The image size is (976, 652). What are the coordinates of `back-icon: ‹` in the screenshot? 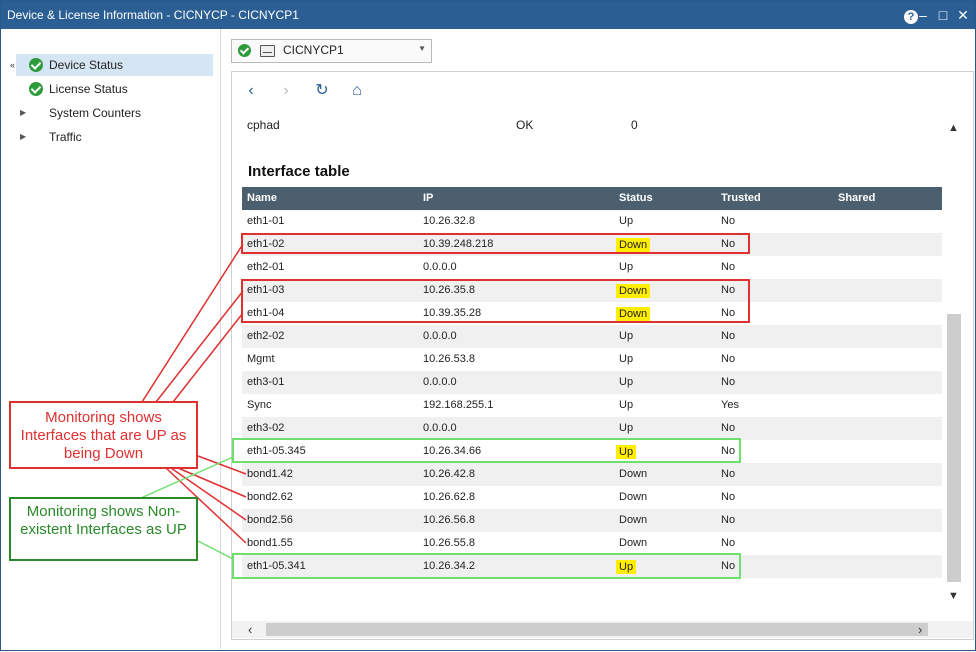 It's located at (251, 91).